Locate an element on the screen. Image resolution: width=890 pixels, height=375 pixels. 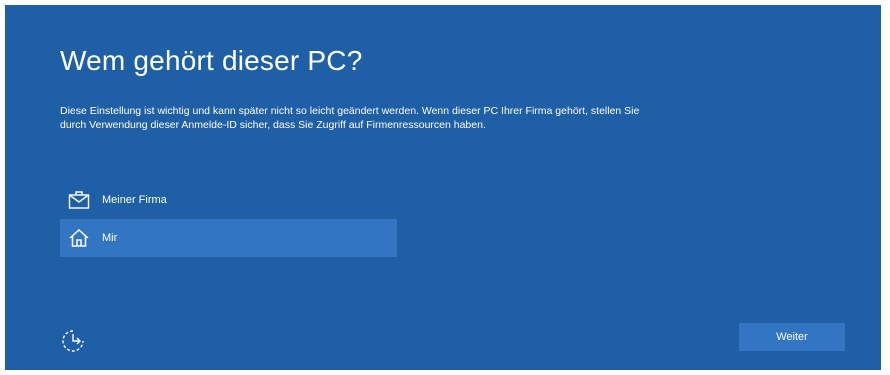
ease-of-access-icon is located at coordinates (73, 341).